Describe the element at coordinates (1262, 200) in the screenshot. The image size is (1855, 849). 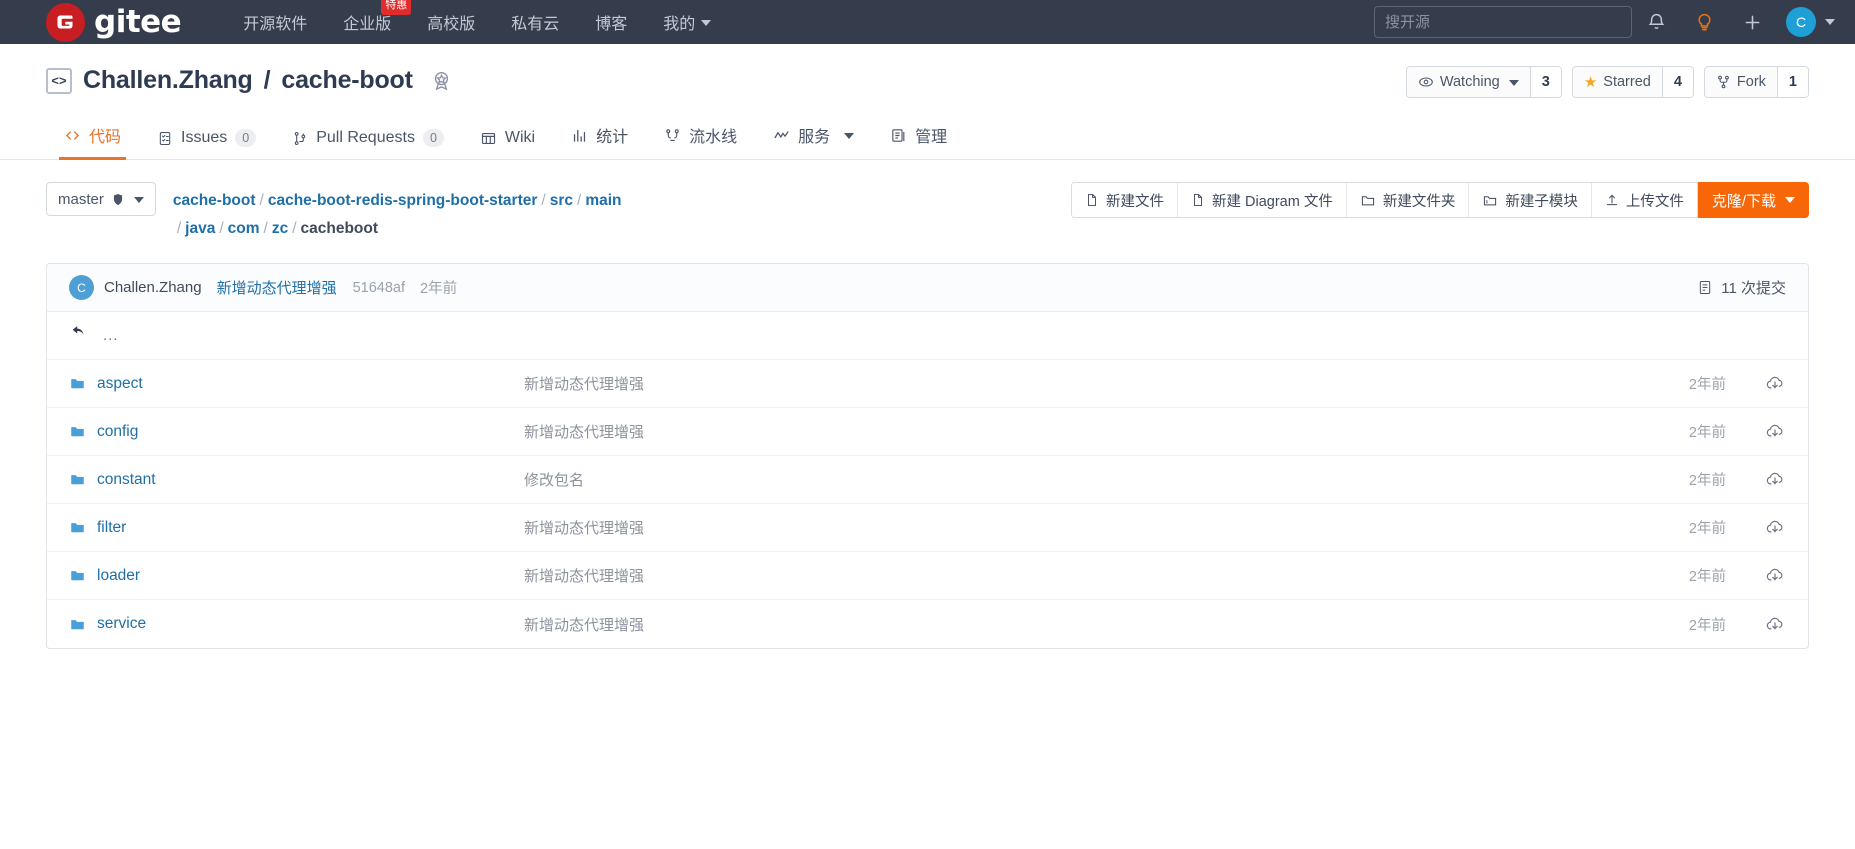
I see `new-diagram-file-button: 新建 Diagram 文件` at that location.